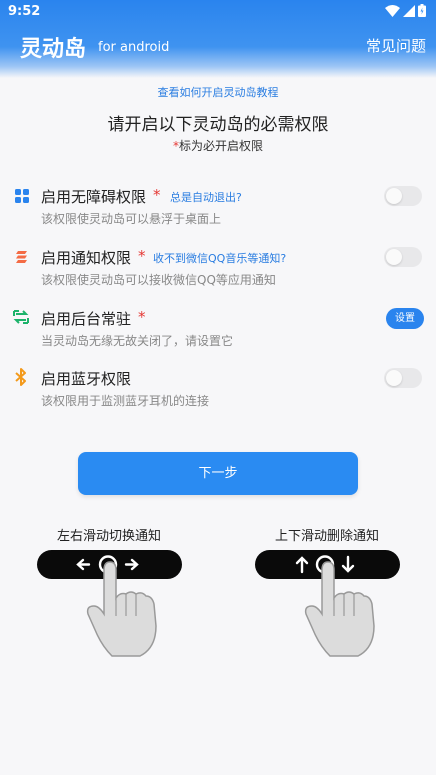 This screenshot has width=436, height=775. I want to click on gesture-label-switch: 左右滑动切换通知, so click(108, 536).